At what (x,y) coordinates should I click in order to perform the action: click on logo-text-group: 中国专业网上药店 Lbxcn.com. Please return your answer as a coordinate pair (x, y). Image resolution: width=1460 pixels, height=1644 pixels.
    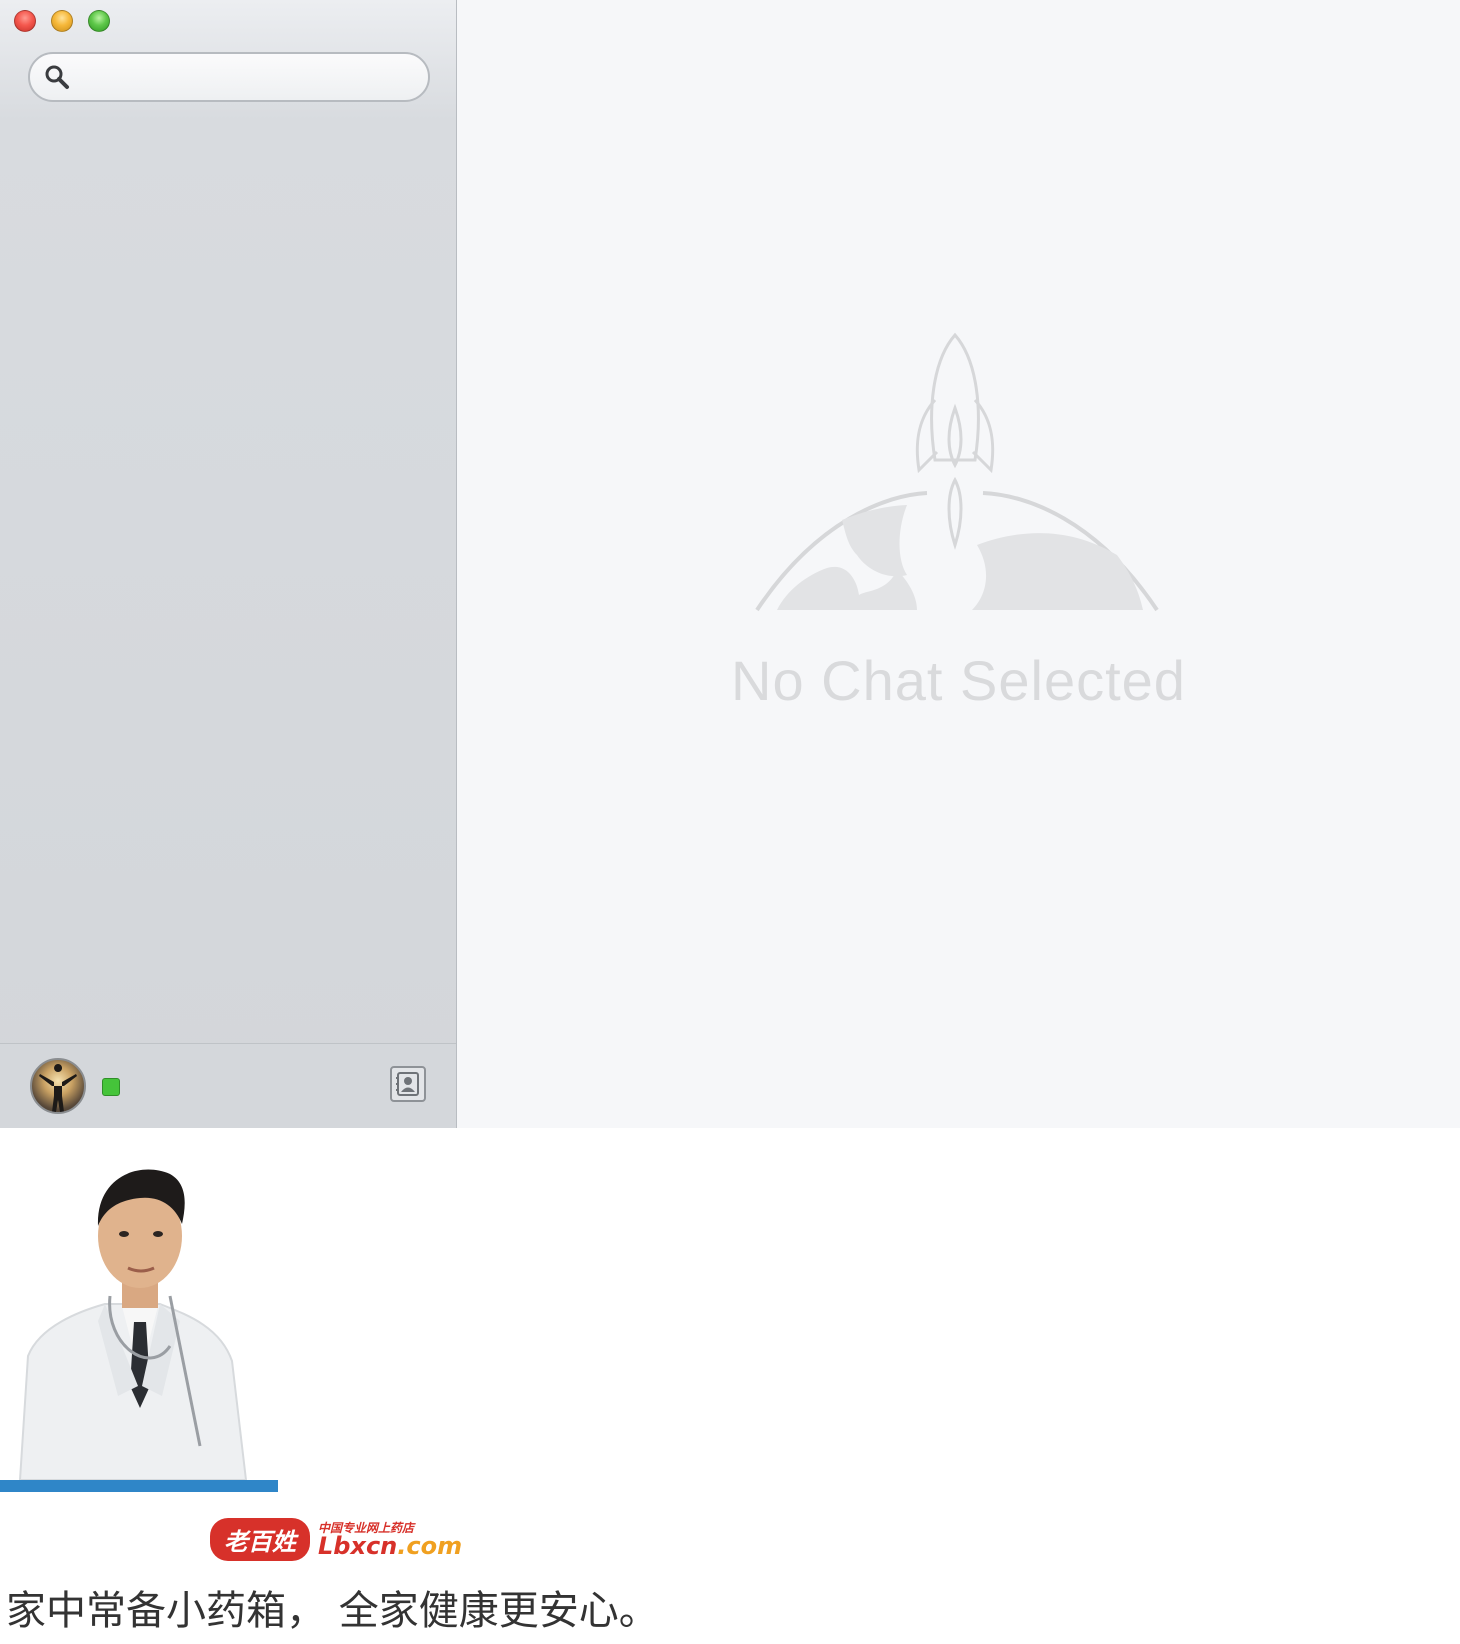
    Looking at the image, I should click on (390, 1540).